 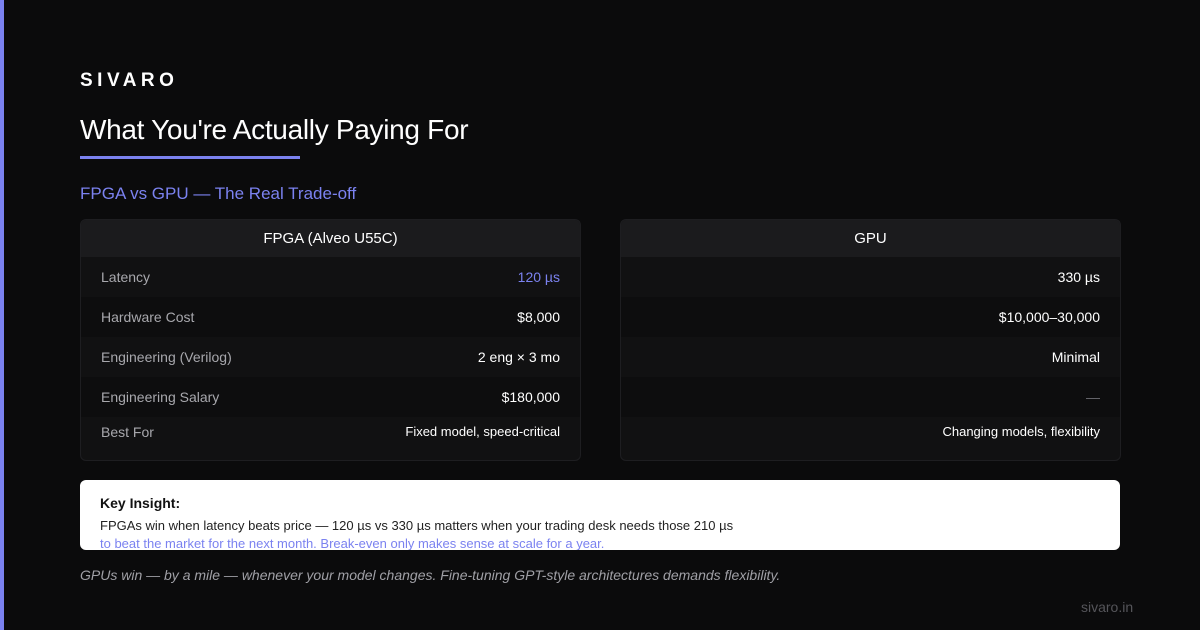 I want to click on gpu-card-header: GPU, so click(x=870, y=238).